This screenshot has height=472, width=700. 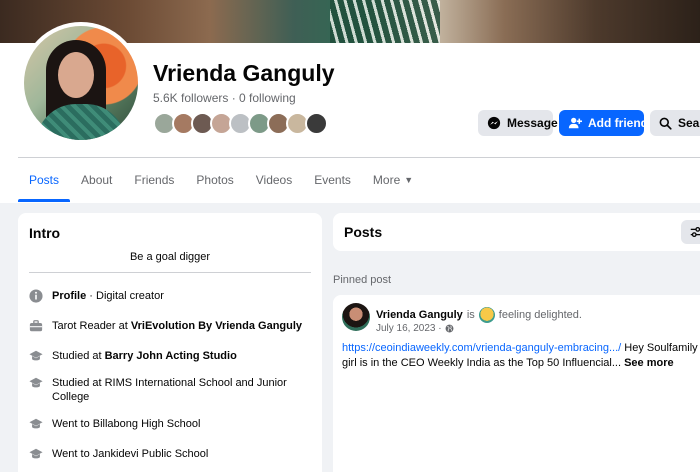 I want to click on post-feeling: feeling delighted., so click(x=540, y=315).